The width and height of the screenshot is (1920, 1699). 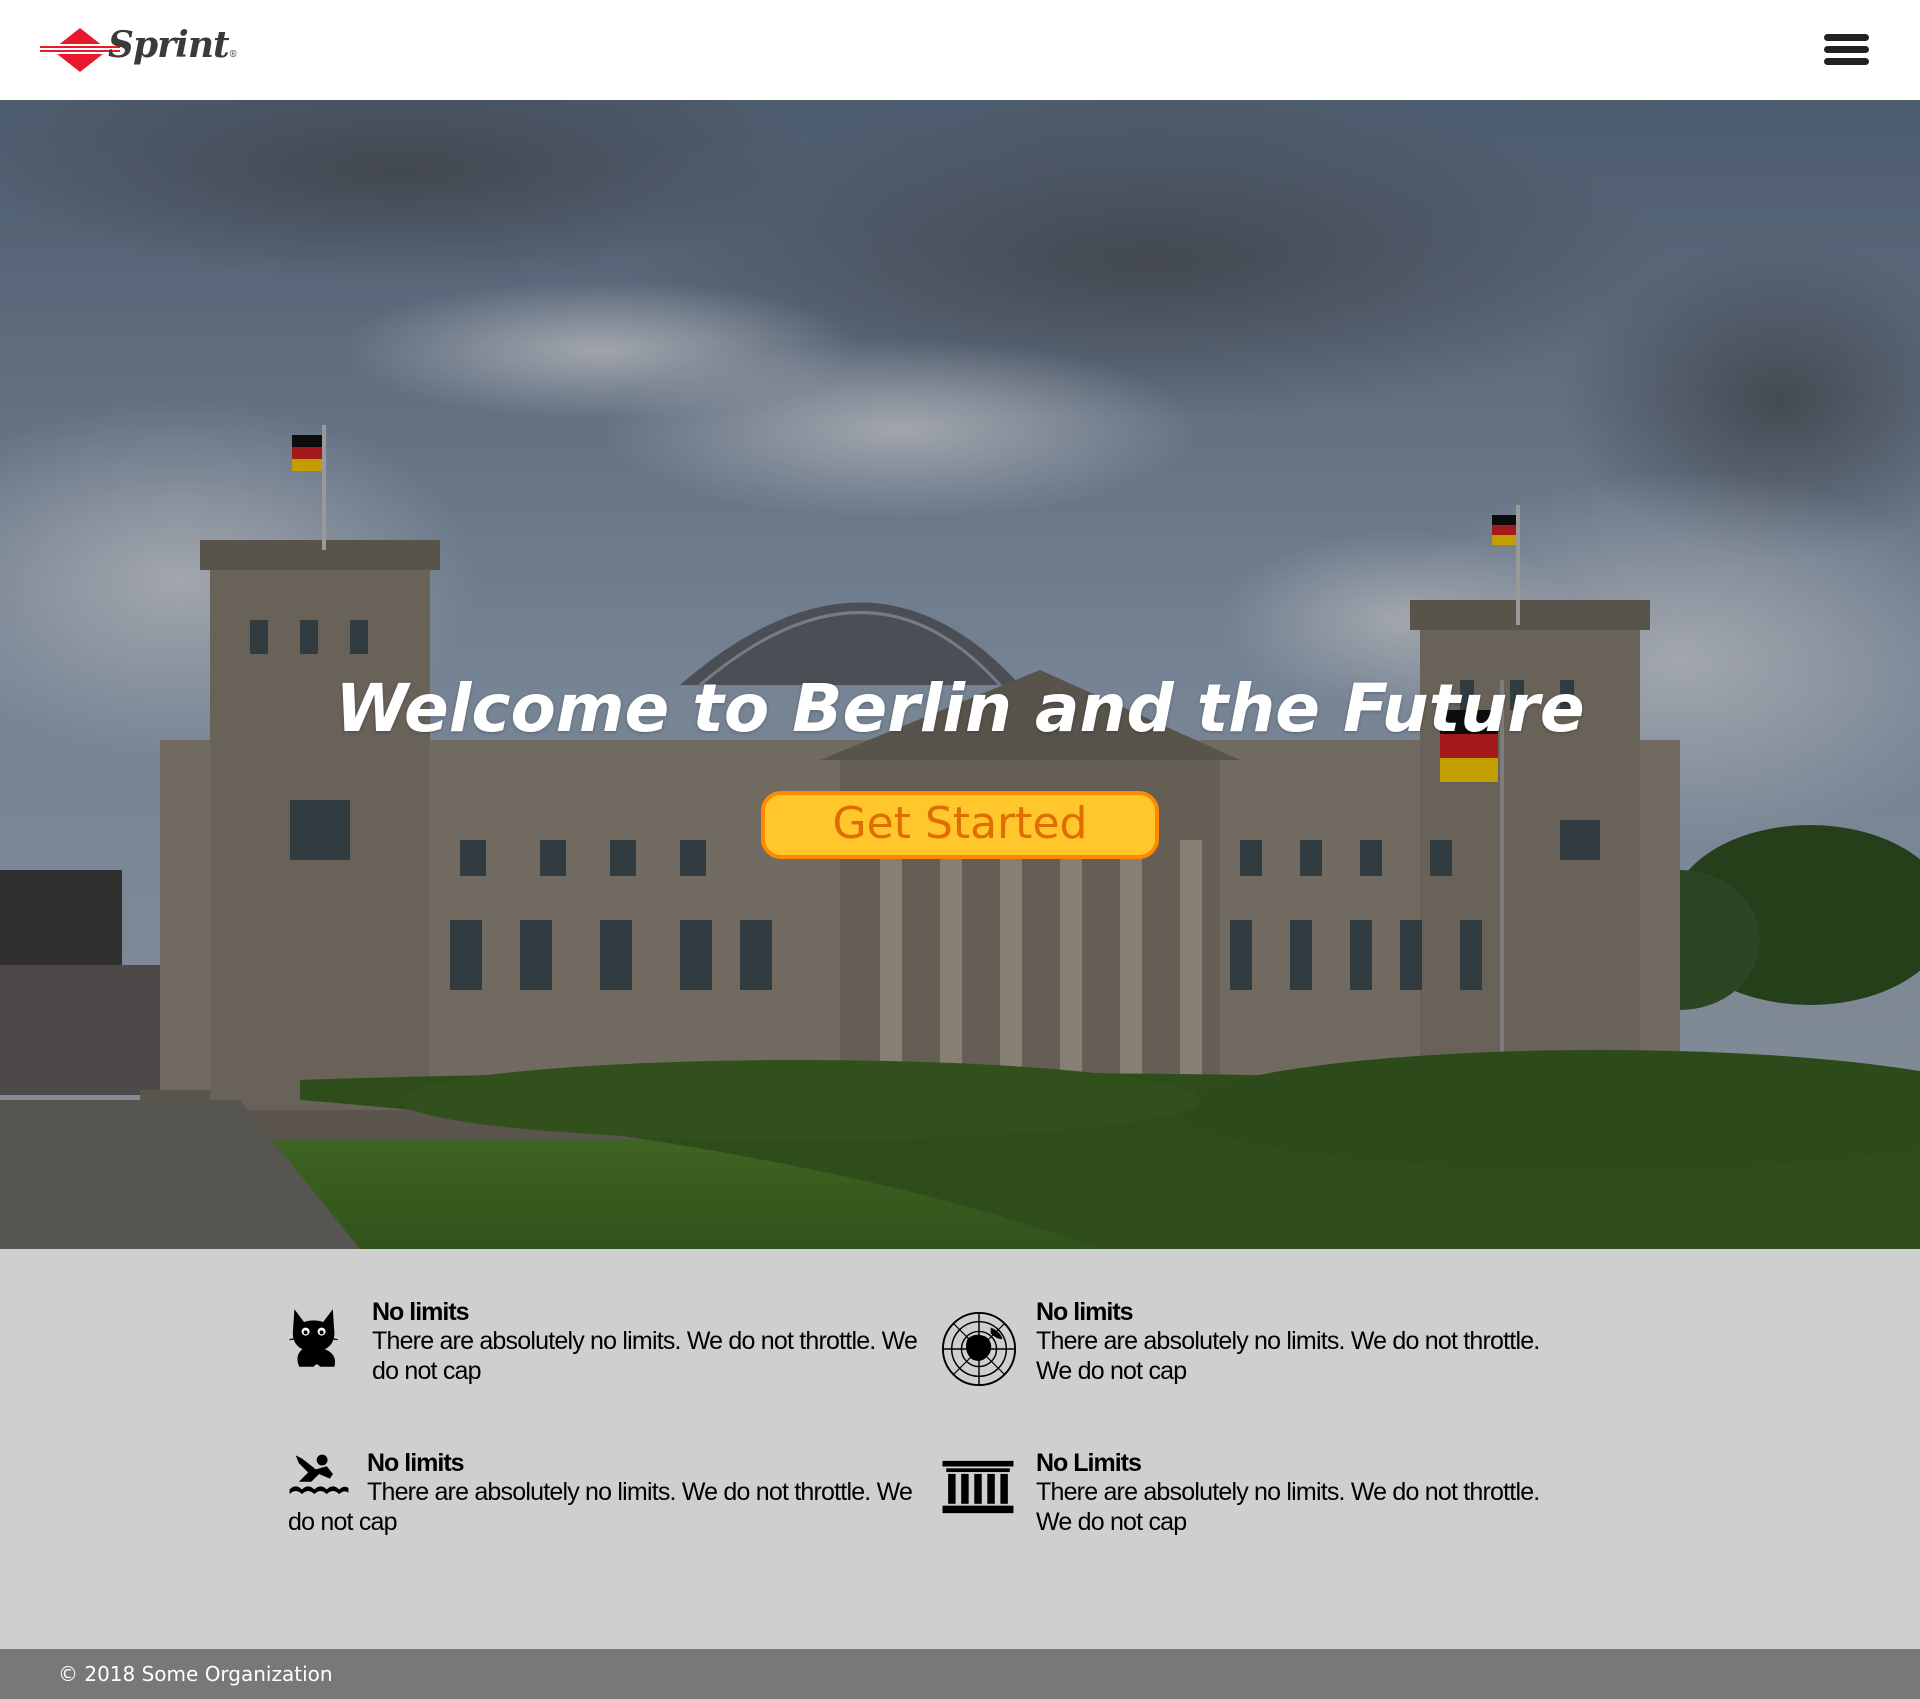 I want to click on hamburger-menu-icon, so click(x=1844, y=50).